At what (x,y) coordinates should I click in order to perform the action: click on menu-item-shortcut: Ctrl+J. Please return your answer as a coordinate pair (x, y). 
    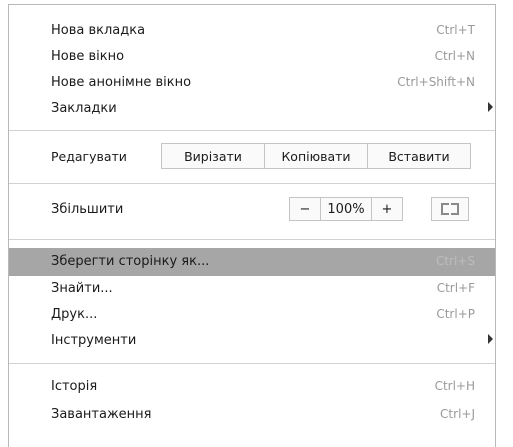
    Looking at the image, I should click on (457, 414).